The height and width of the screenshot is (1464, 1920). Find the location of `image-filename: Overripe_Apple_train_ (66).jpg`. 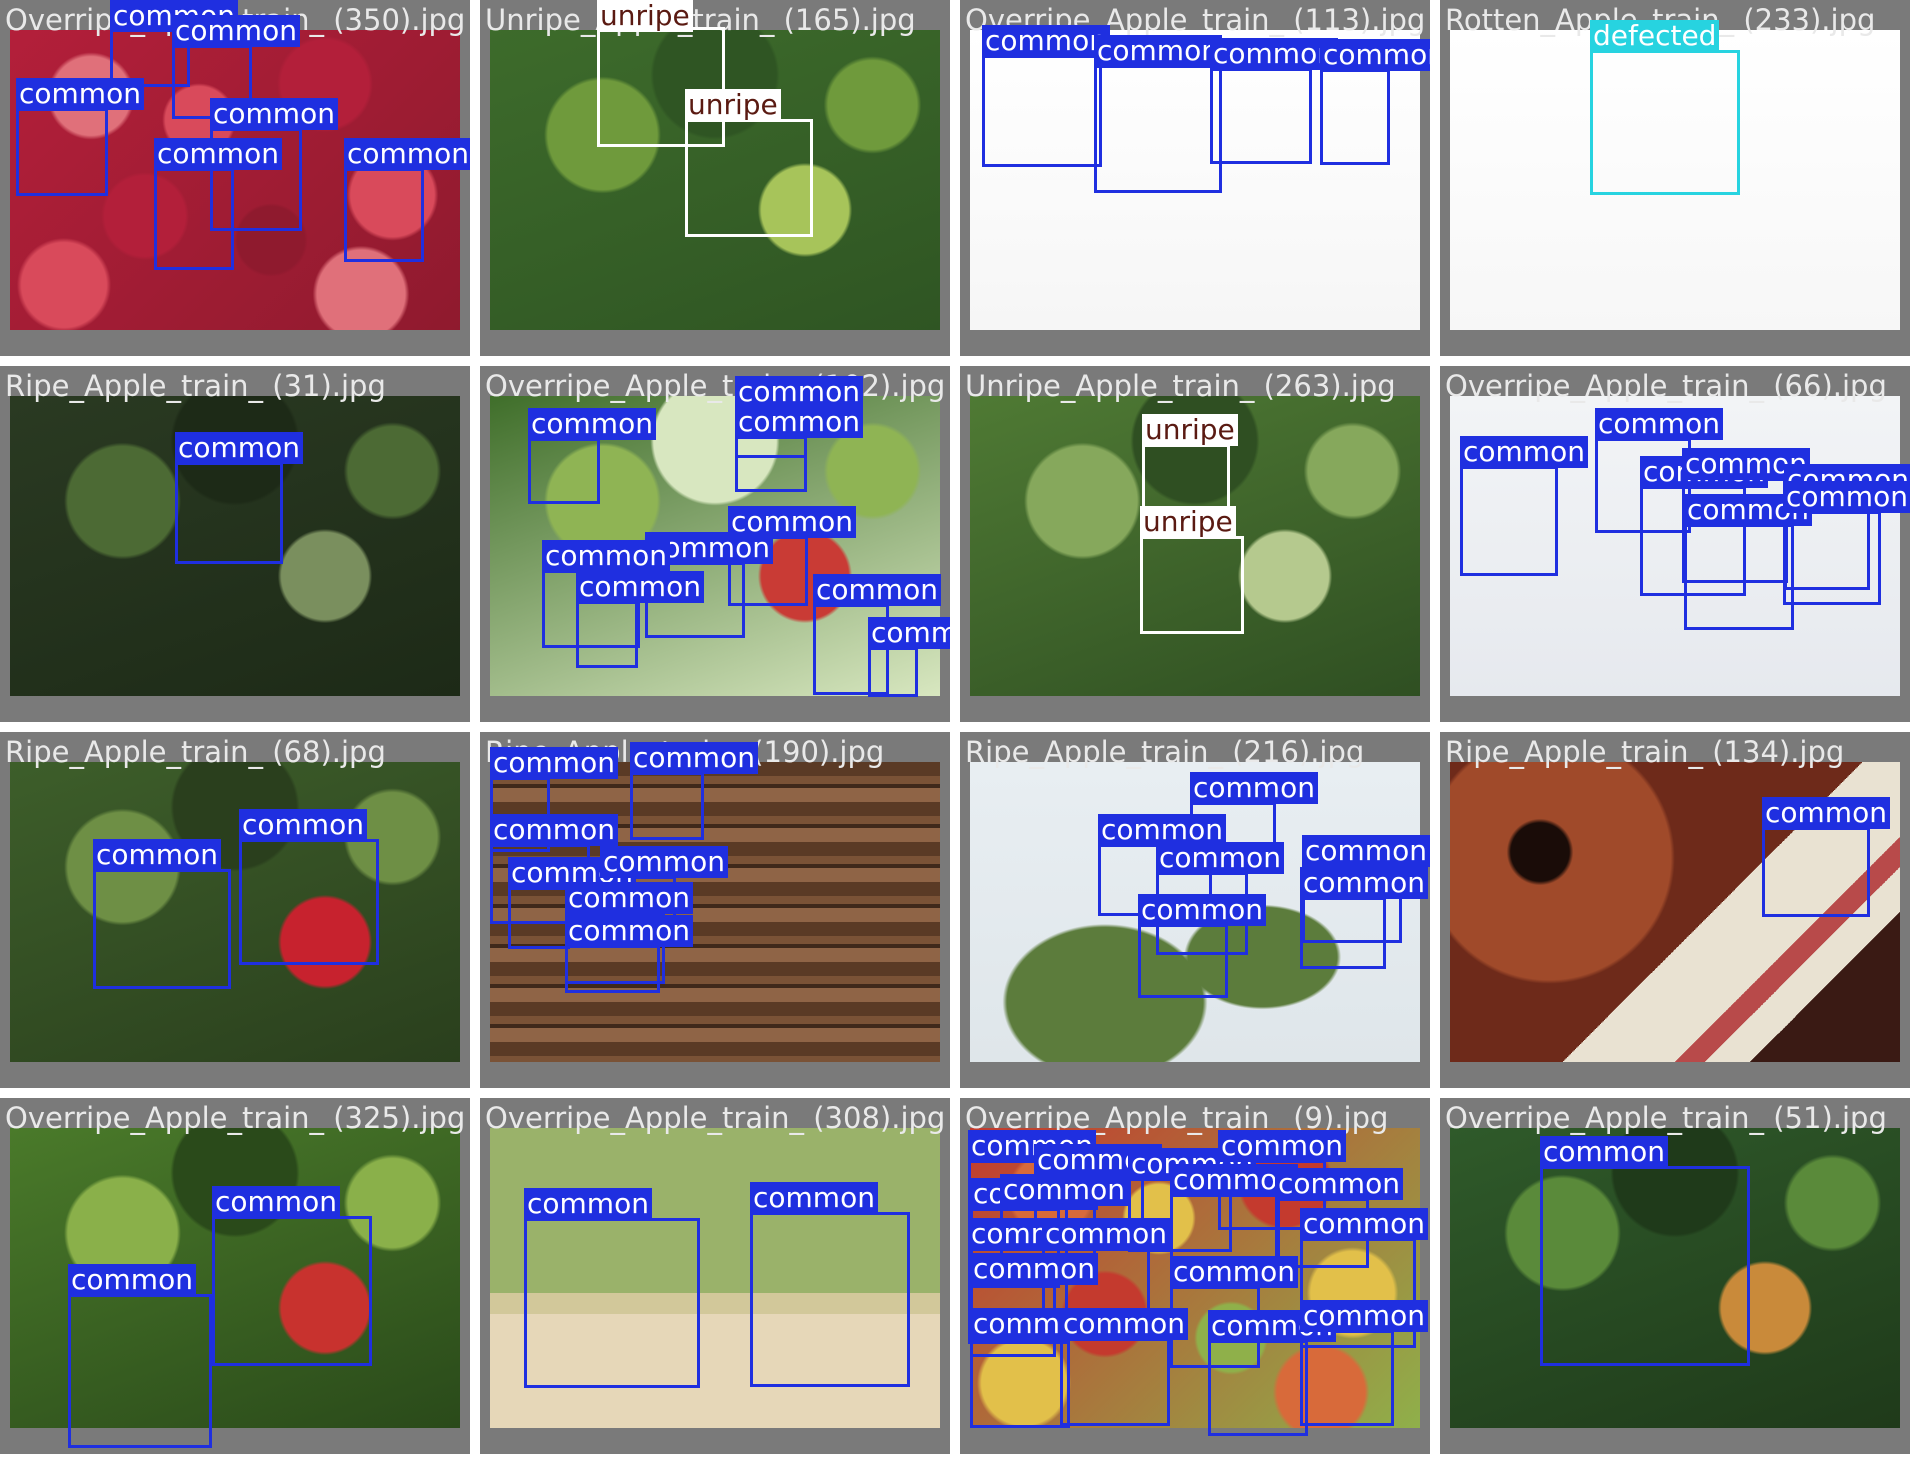

image-filename: Overripe_Apple_train_ (66).jpg is located at coordinates (1666, 386).